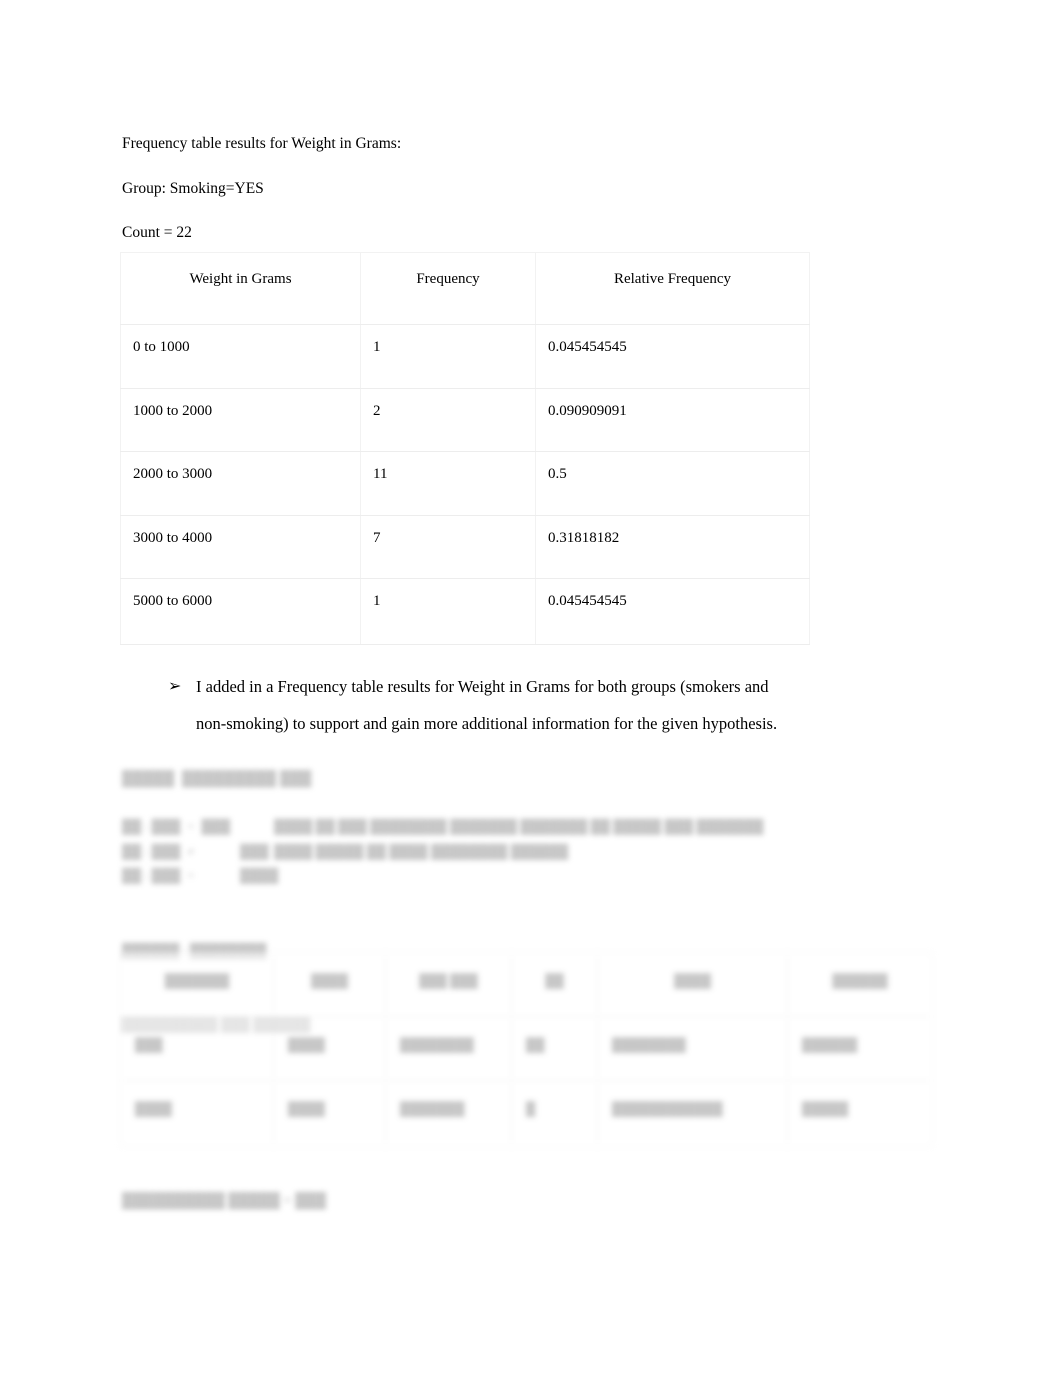 The height and width of the screenshot is (1377, 1062). What do you see at coordinates (175, 686) in the screenshot?
I see `arrow-marker-icon: ➢` at bounding box center [175, 686].